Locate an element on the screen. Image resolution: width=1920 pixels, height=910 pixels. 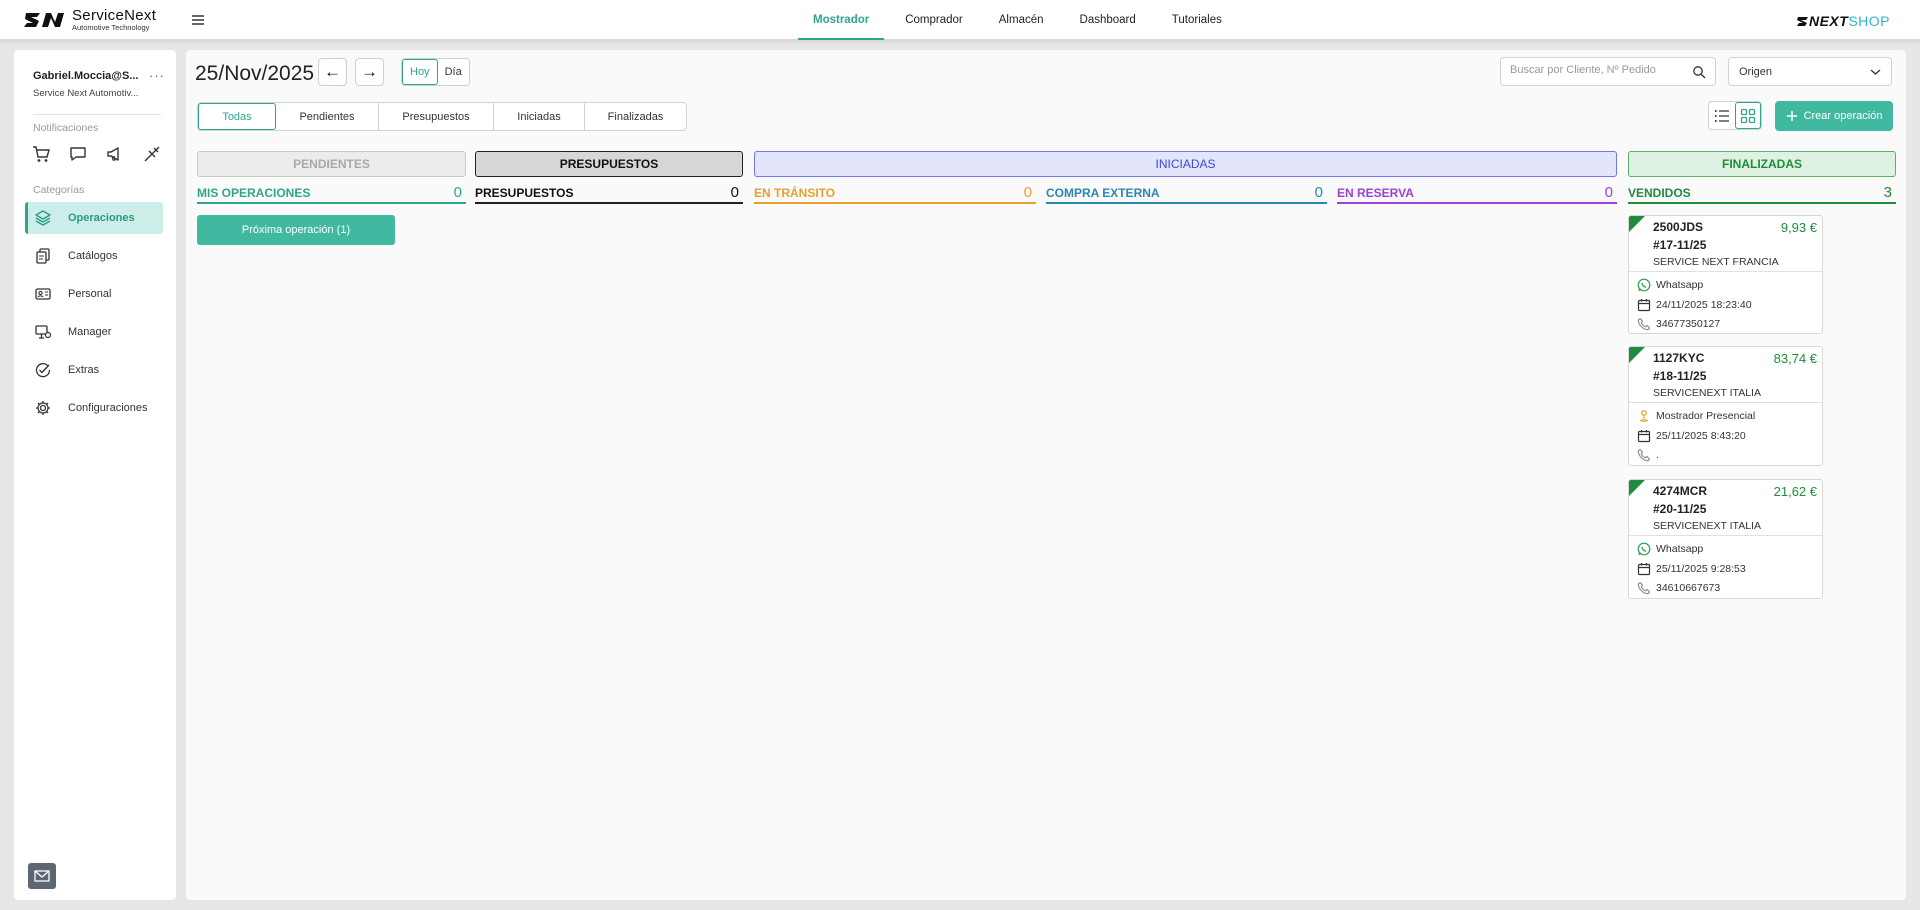
badge-check-icon is located at coordinates (43, 370).